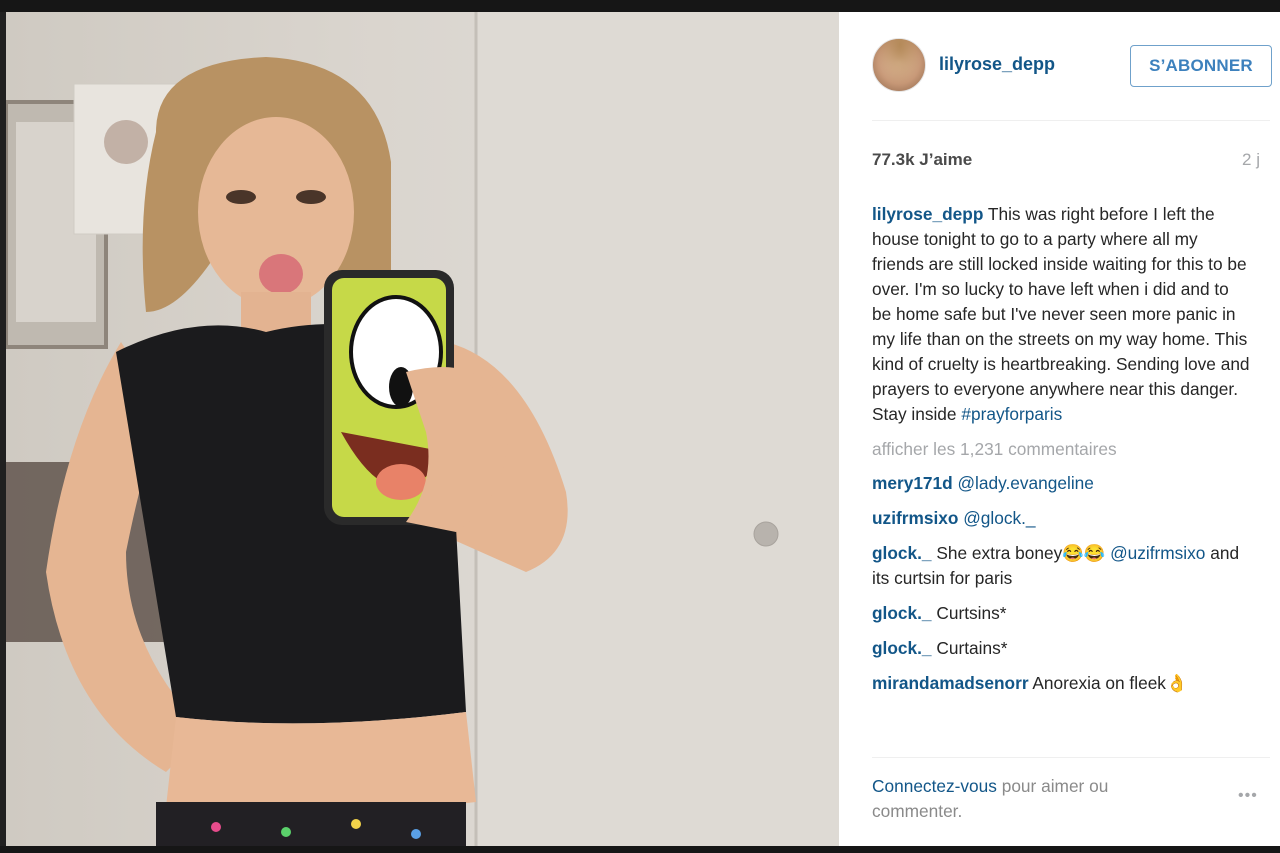 The height and width of the screenshot is (853, 1280). I want to click on avatar-hair, so click(899, 65).